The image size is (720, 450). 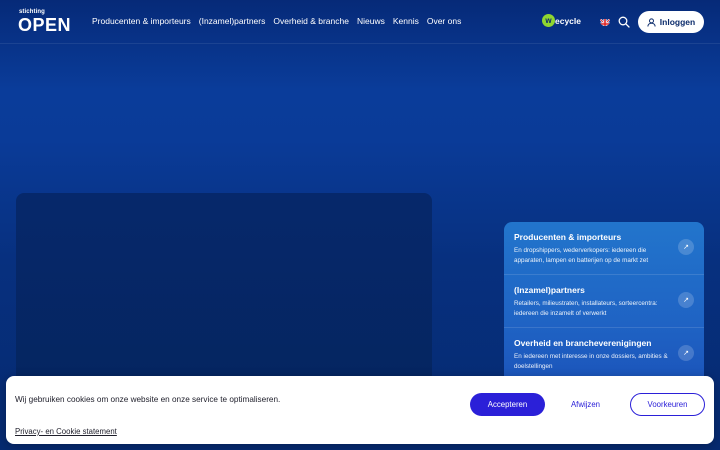 What do you see at coordinates (585, 404) in the screenshot?
I see `reject-cookies-button: Afwijzen` at bounding box center [585, 404].